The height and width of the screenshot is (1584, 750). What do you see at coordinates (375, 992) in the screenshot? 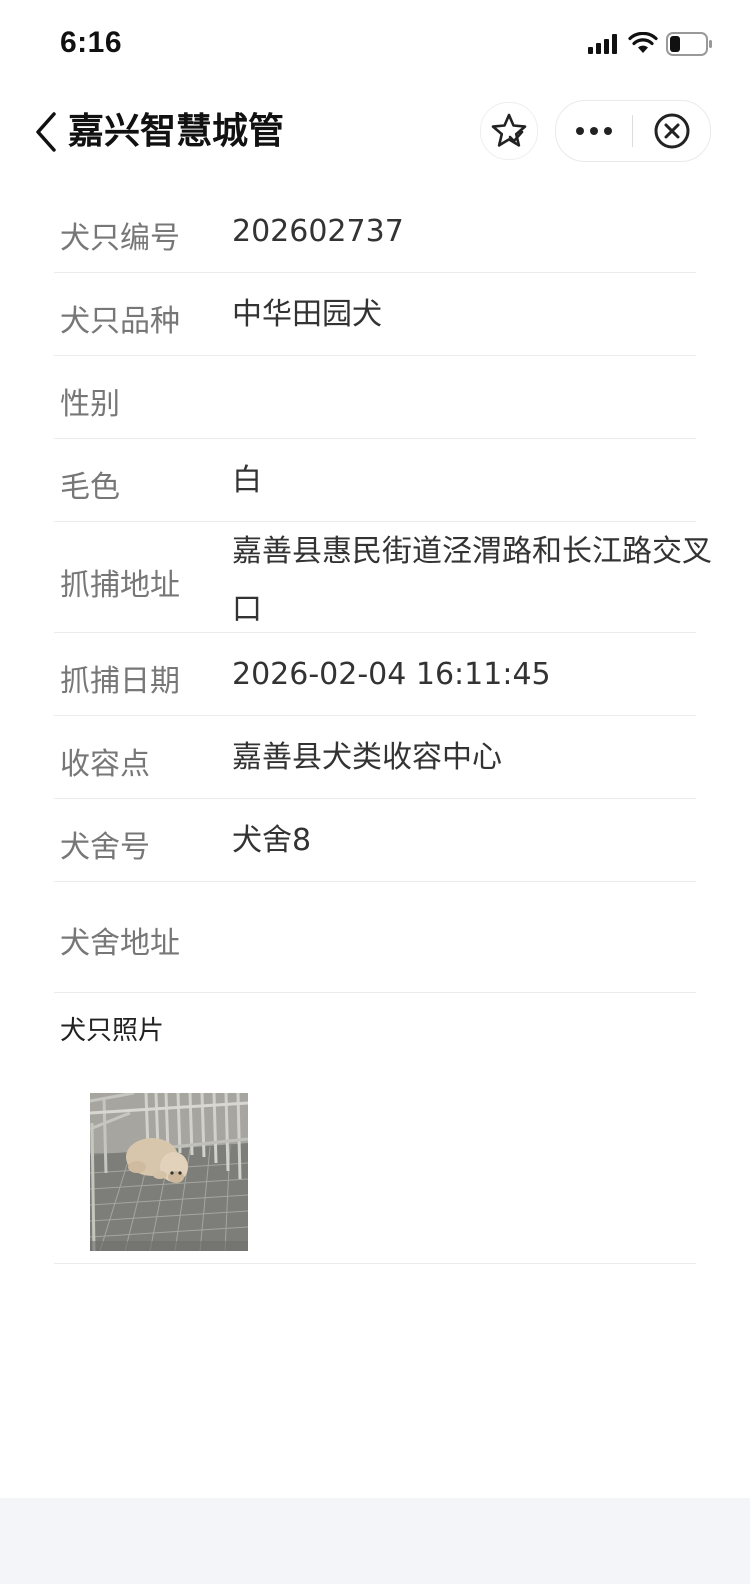
I see `row-divider` at bounding box center [375, 992].